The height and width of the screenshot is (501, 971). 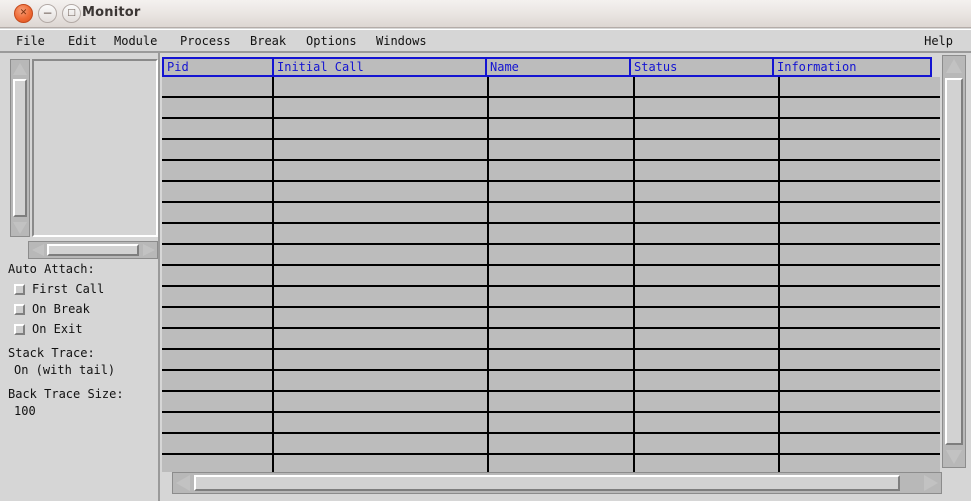 What do you see at coordinates (20, 227) in the screenshot?
I see `scroll-down-arrow` at bounding box center [20, 227].